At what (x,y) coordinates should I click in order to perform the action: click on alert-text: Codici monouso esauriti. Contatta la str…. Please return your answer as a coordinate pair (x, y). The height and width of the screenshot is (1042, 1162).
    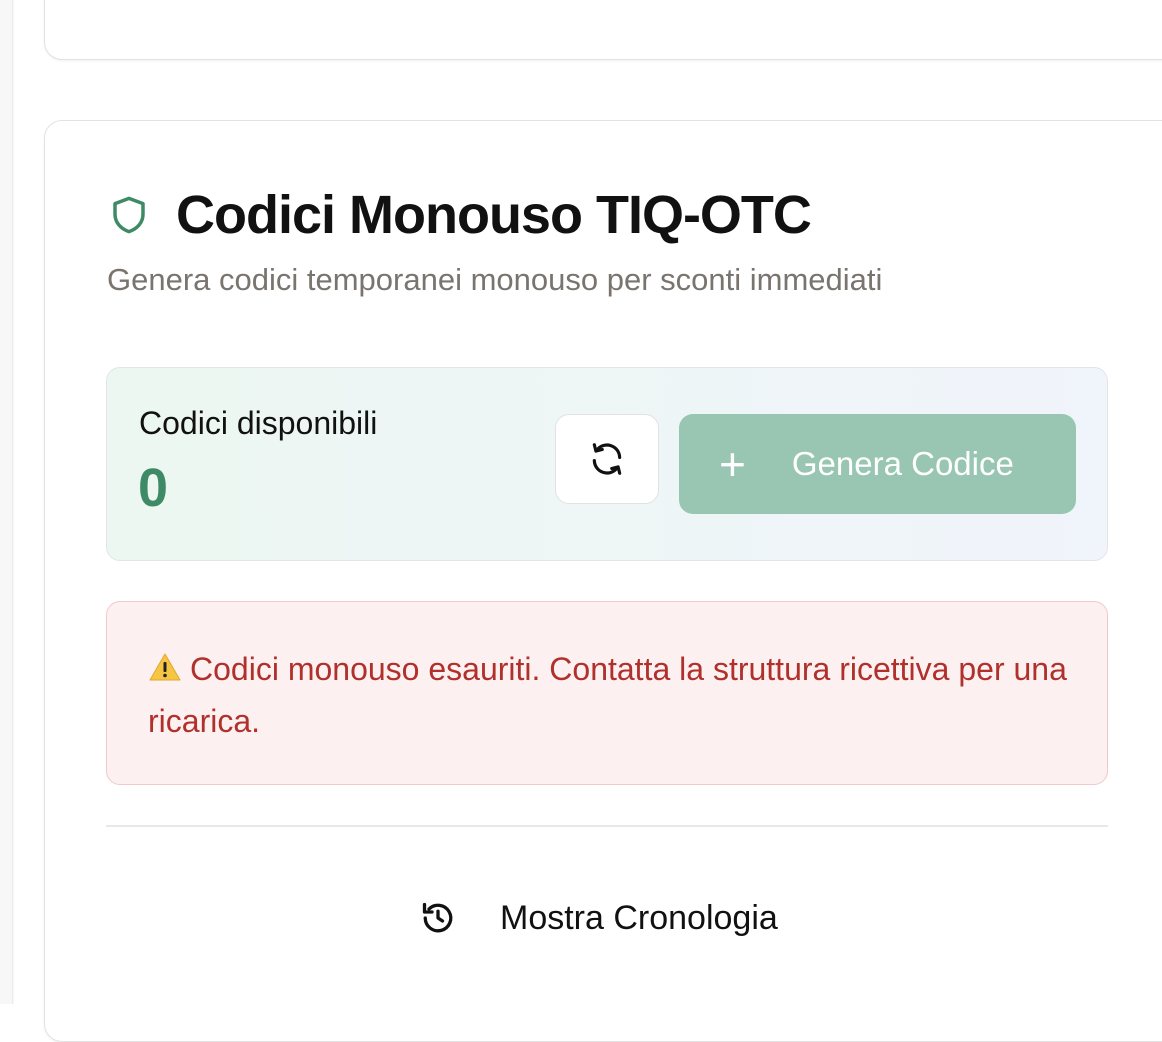
    Looking at the image, I should click on (608, 695).